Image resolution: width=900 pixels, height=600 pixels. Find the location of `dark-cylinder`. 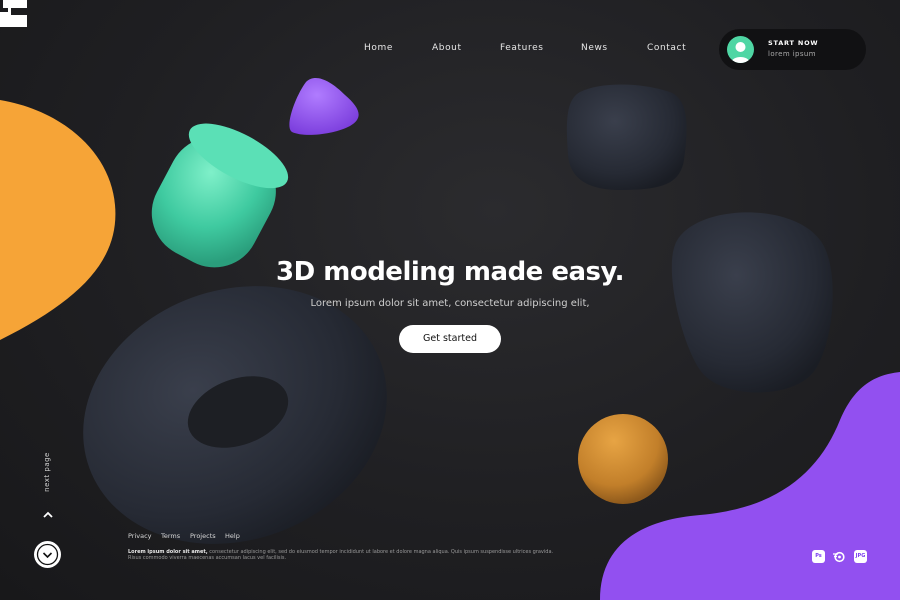

dark-cylinder is located at coordinates (752, 302).